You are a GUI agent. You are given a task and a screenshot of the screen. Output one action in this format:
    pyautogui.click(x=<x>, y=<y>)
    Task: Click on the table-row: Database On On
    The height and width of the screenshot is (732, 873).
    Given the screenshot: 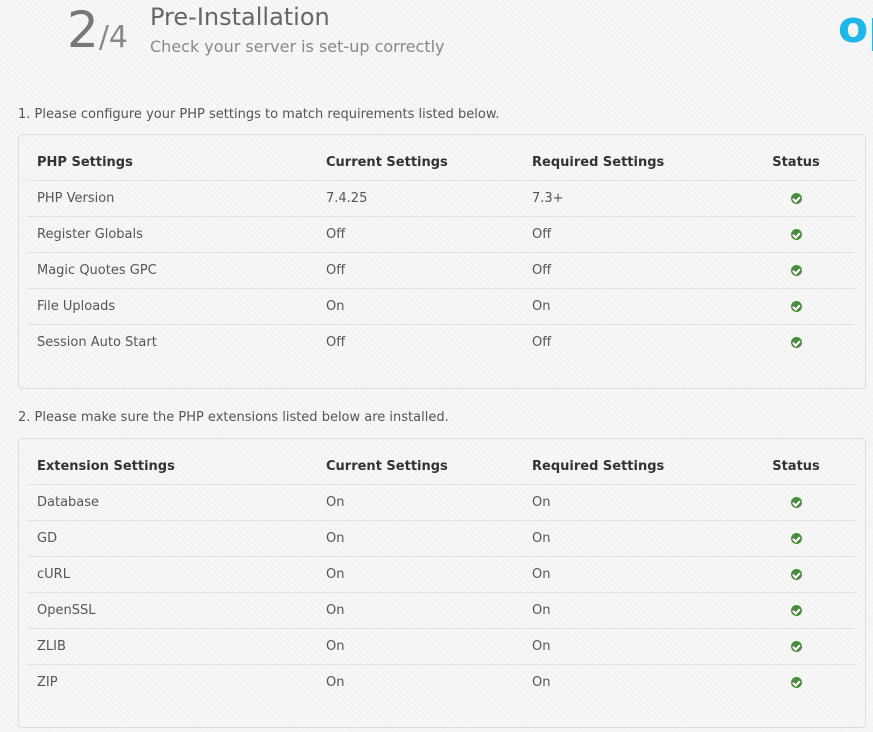 What is the action you would take?
    pyautogui.click(x=441, y=502)
    